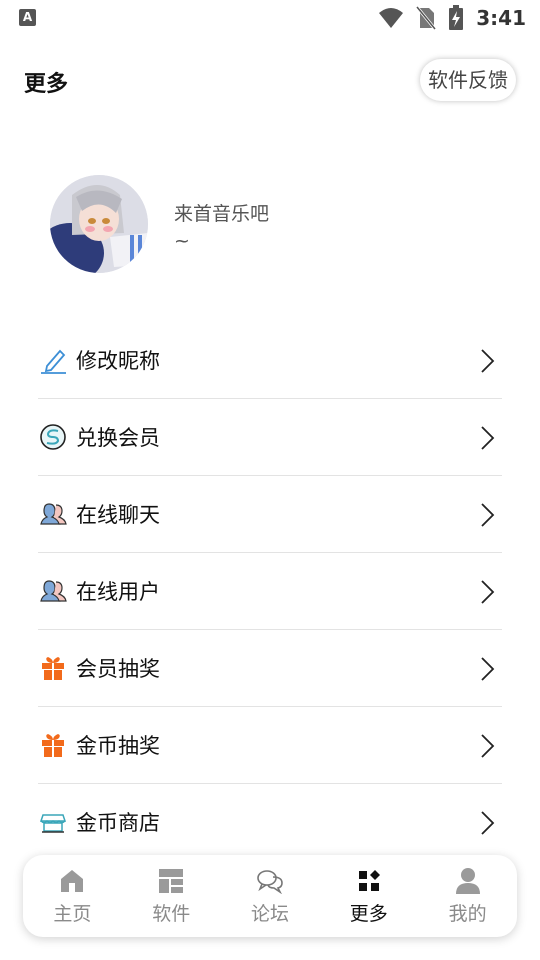  What do you see at coordinates (368, 914) in the screenshot?
I see `nav-label: 更多` at bounding box center [368, 914].